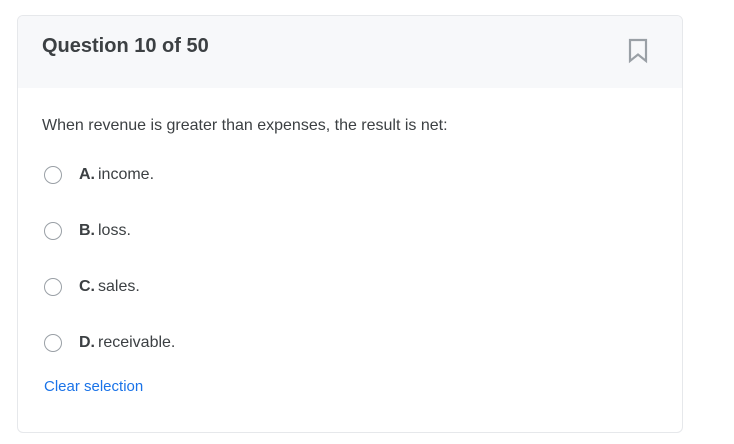 This screenshot has width=734, height=444. Describe the element at coordinates (137, 342) in the screenshot. I see `option-text: receivable.` at that location.